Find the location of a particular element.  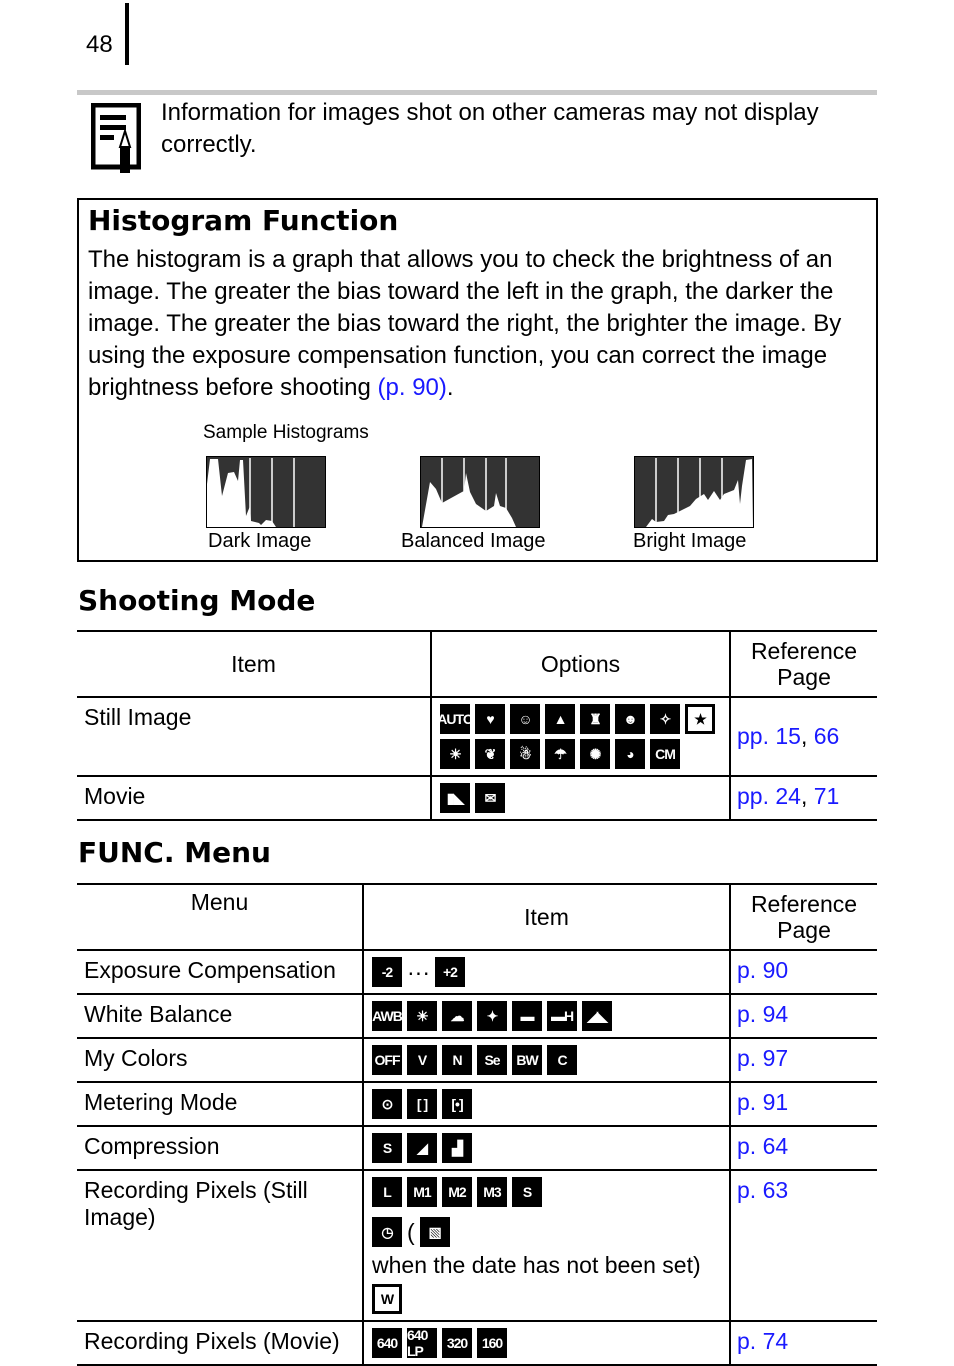

se-icon: Se is located at coordinates (492, 1060).